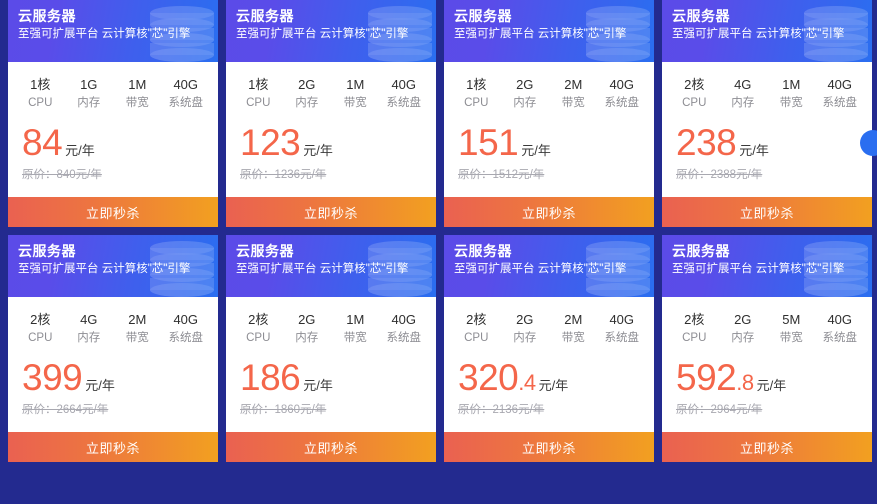  I want to click on original-price: 原价：2964元/年, so click(719, 410).